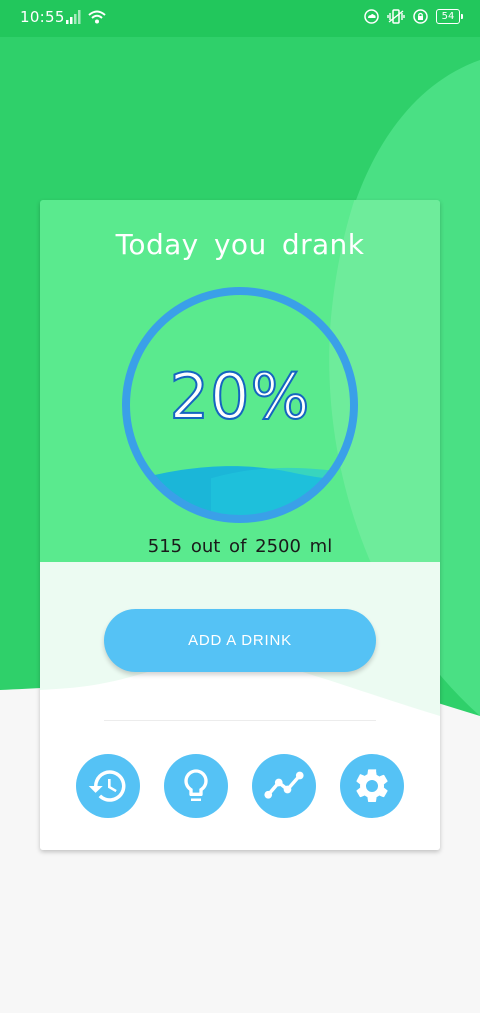  Describe the element at coordinates (420, 16) in the screenshot. I see `lock-icon` at that location.